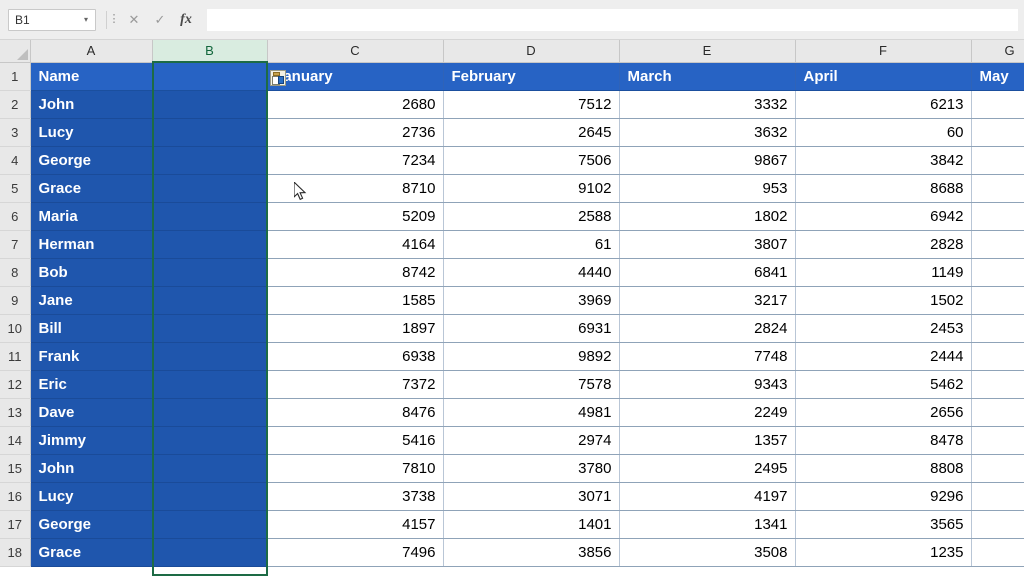 Image resolution: width=1024 pixels, height=576 pixels. Describe the element at coordinates (209, 552) in the screenshot. I see `cell-b18` at that location.